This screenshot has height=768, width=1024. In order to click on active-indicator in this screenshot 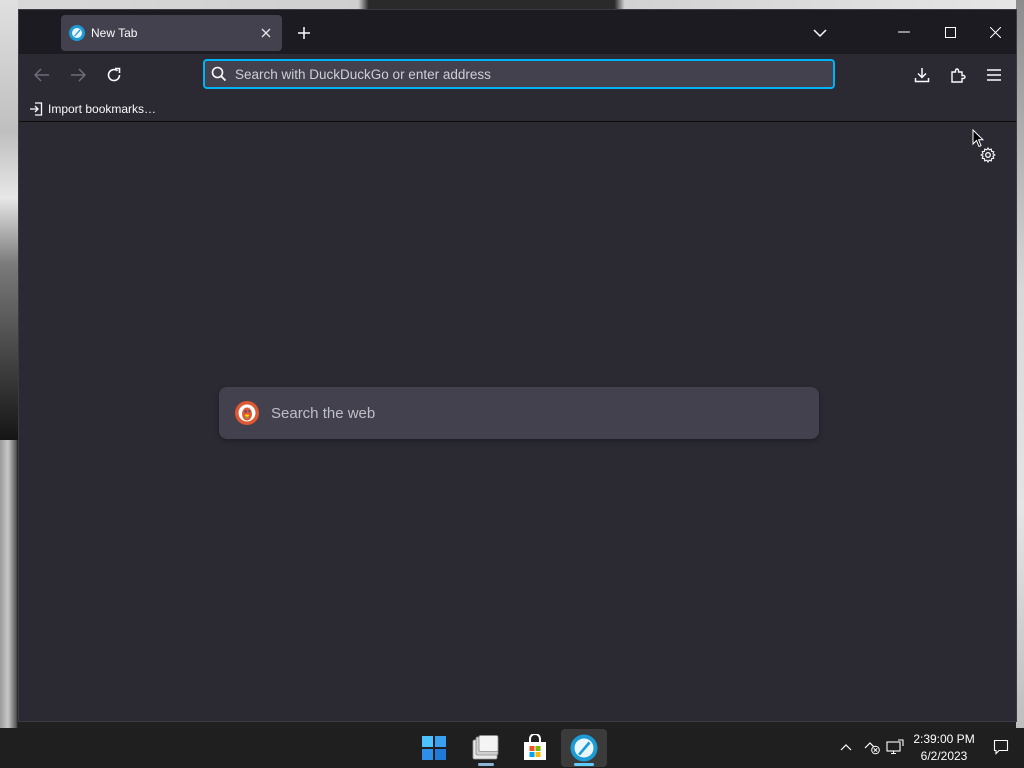, I will do `click(584, 764)`.